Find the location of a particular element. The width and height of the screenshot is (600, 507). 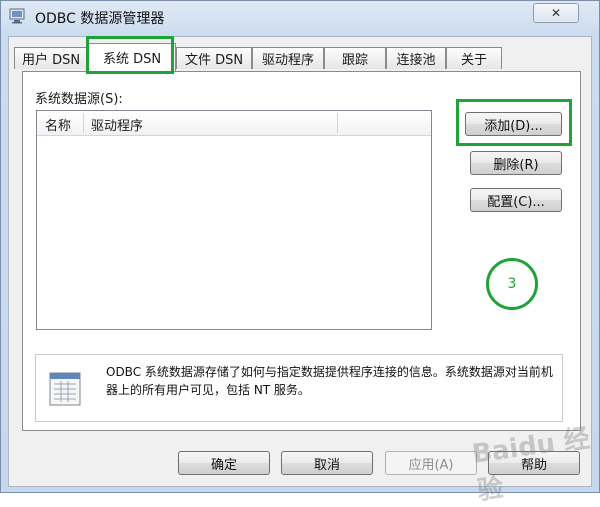

tab-tracing: 跟踪 is located at coordinates (355, 58).